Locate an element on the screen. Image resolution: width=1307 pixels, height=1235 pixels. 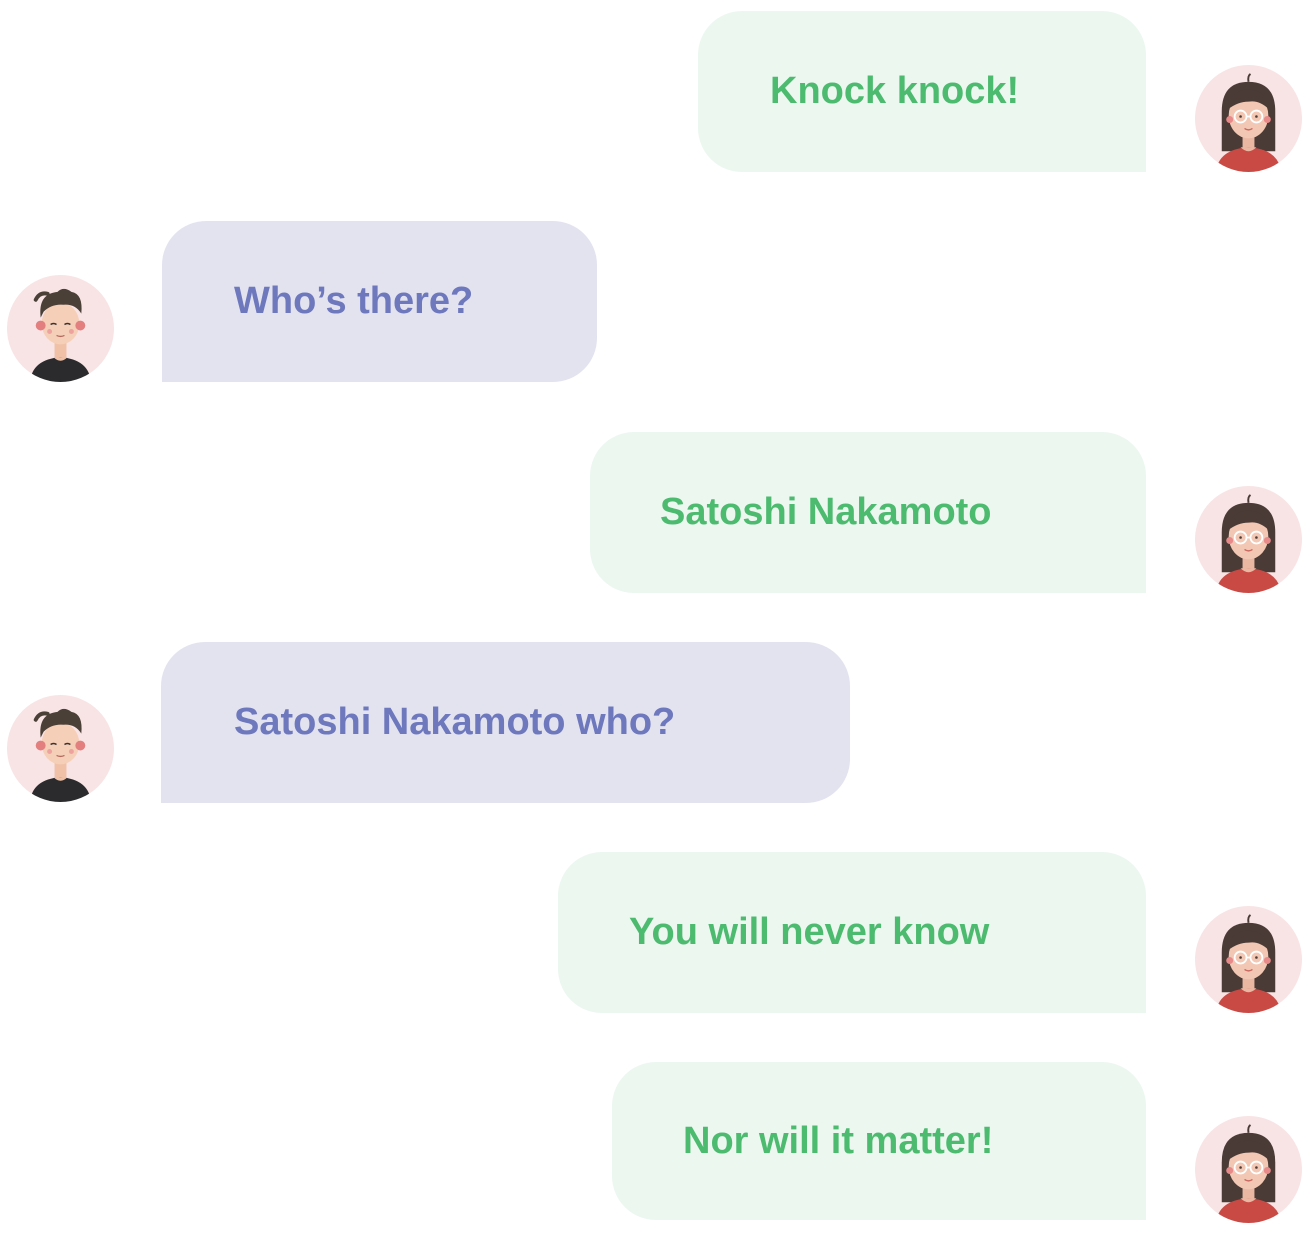
message-text: You will never know is located at coordinates (809, 932).